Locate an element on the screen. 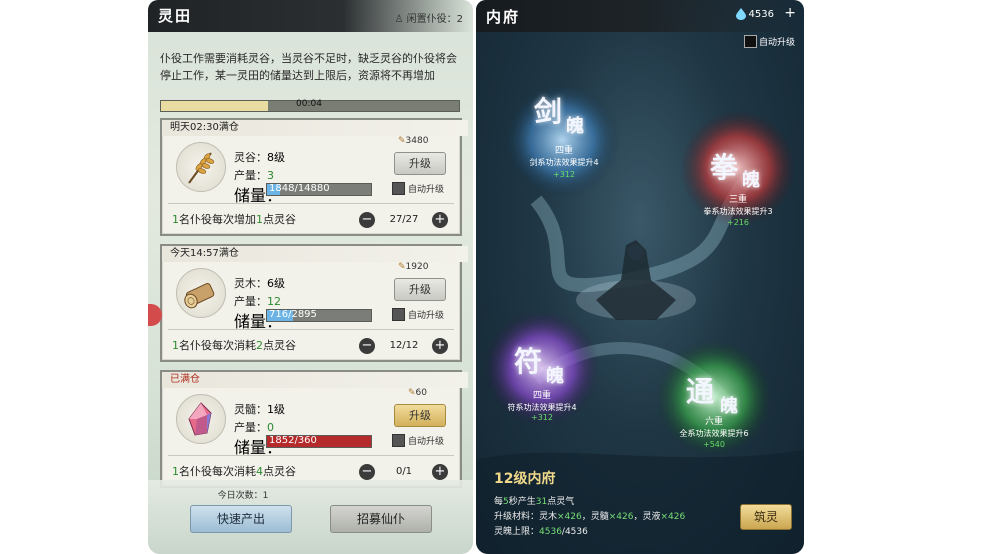  output-value: 12 is located at coordinates (274, 301).